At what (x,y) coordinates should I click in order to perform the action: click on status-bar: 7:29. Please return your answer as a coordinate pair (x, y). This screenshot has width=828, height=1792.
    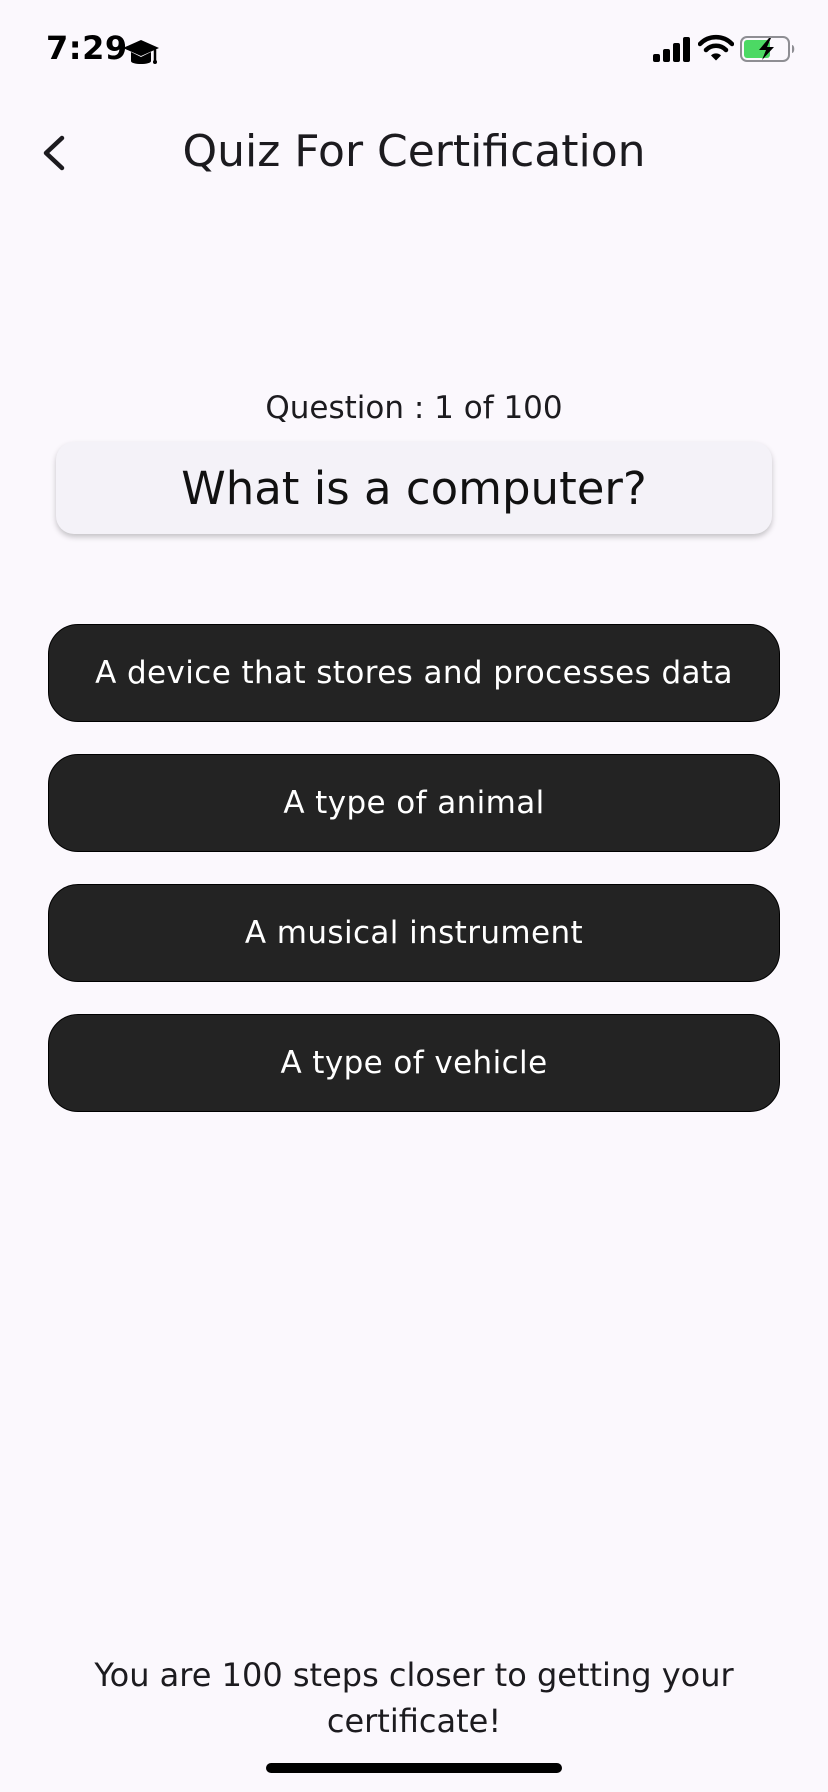
    Looking at the image, I should click on (414, 50).